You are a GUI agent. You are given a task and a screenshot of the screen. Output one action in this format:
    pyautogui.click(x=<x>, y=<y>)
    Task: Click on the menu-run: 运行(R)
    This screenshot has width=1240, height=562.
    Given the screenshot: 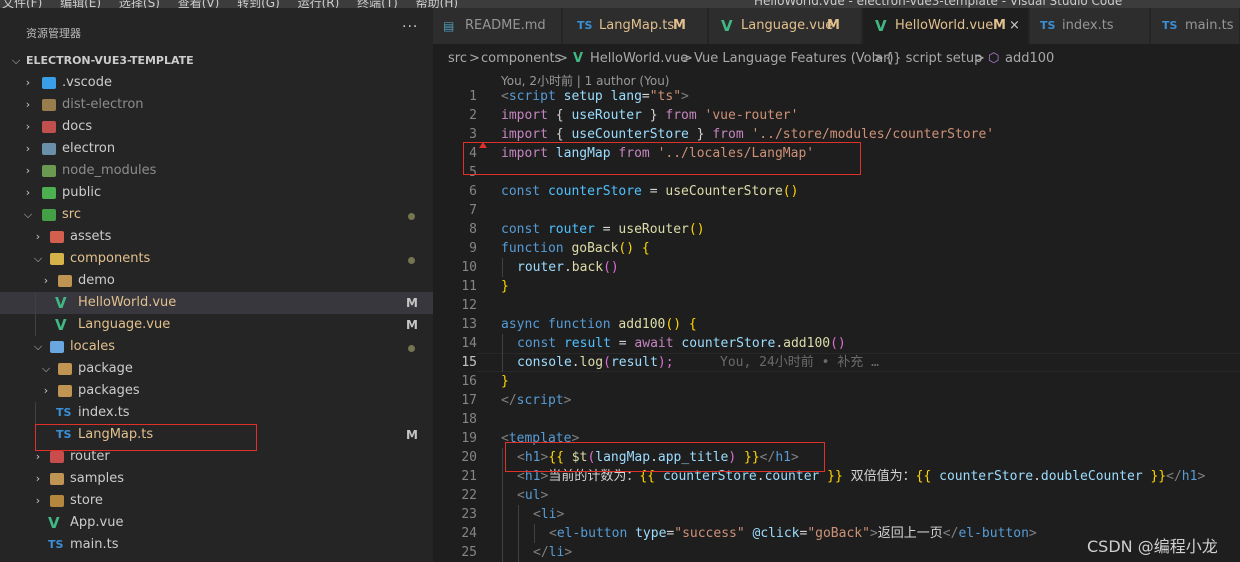 What is the action you would take?
    pyautogui.click(x=319, y=4)
    